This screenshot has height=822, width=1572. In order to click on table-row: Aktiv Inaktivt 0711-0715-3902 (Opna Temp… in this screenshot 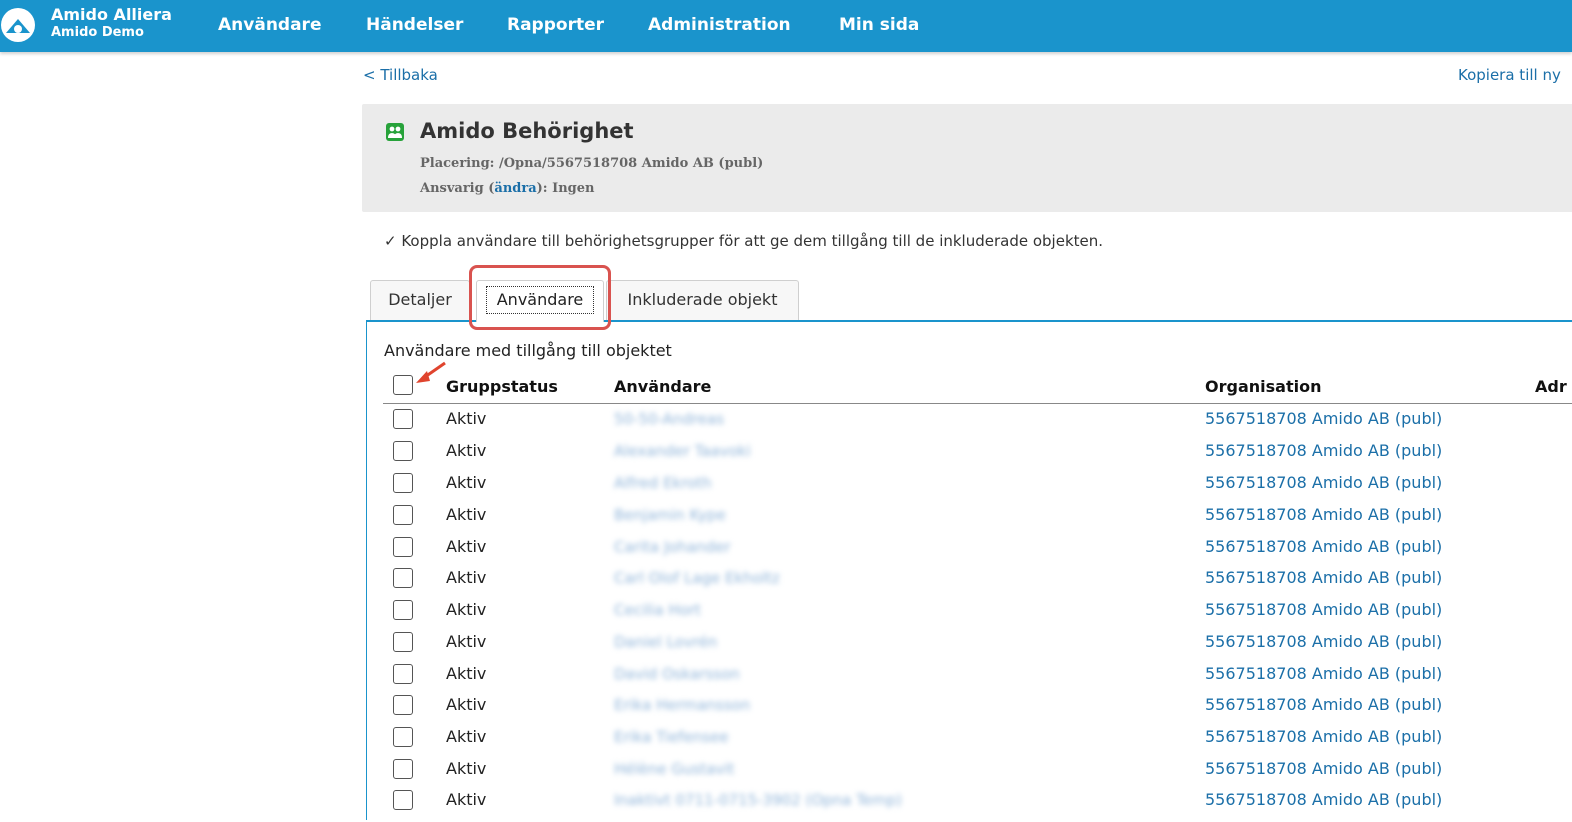, I will do `click(977, 806)`.